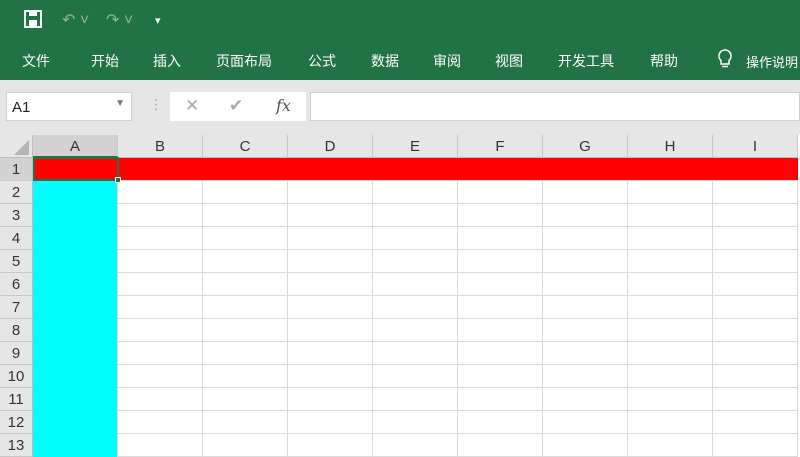  I want to click on row-header-10: 10, so click(16, 376).